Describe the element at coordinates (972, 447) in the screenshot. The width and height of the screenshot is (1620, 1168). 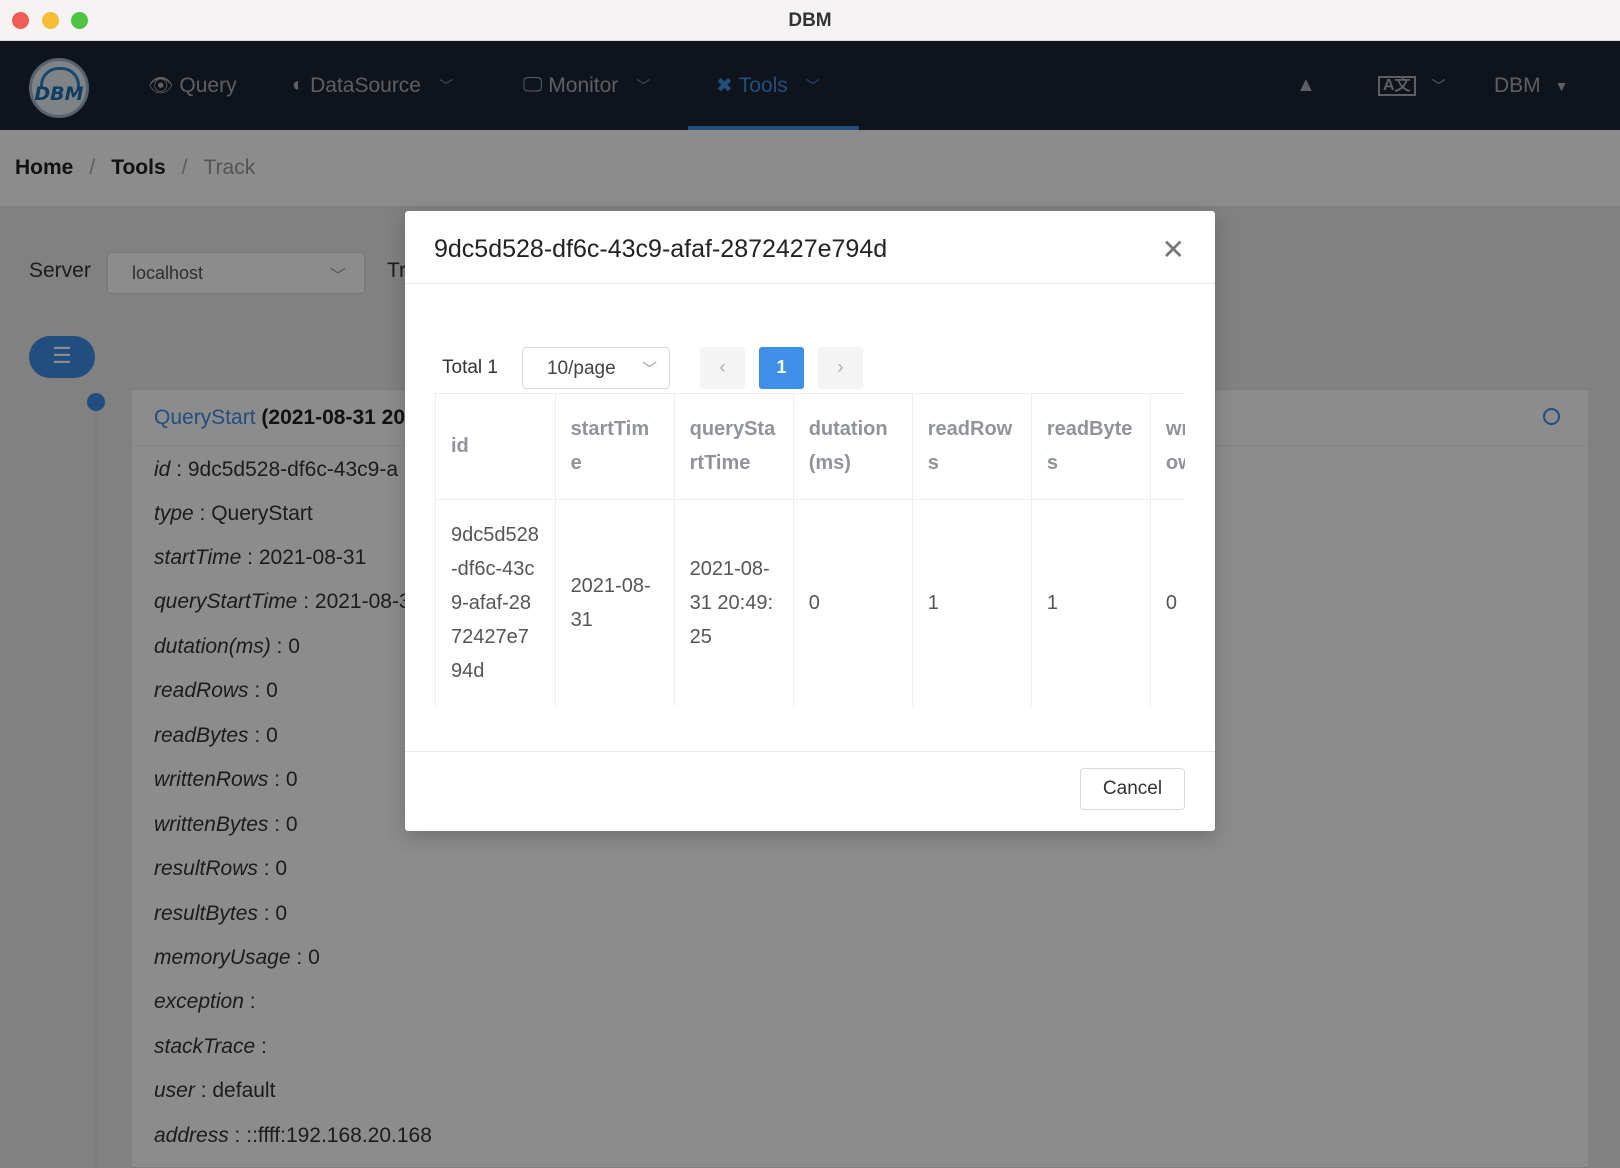
I see `column-header: readRows` at that location.